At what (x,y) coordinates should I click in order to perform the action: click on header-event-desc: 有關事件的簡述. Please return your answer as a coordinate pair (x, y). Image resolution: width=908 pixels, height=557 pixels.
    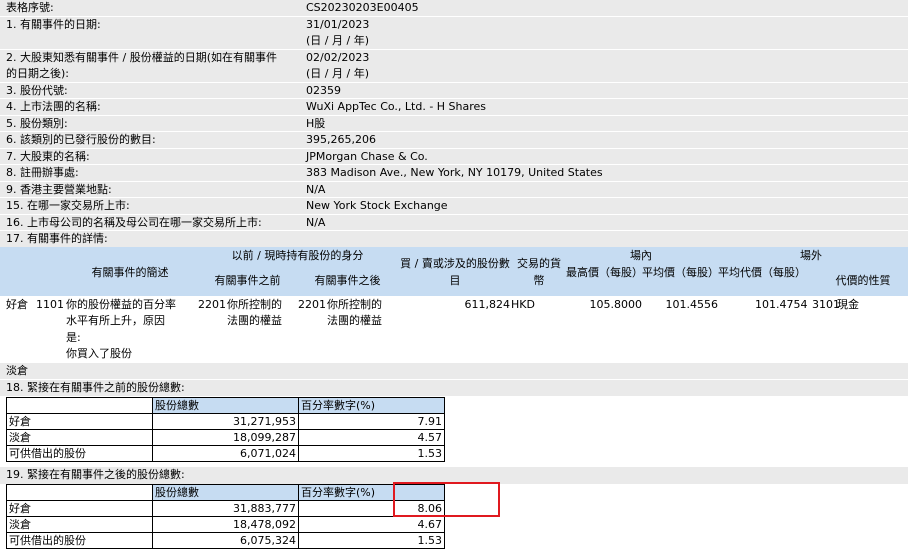
    Looking at the image, I should click on (130, 272).